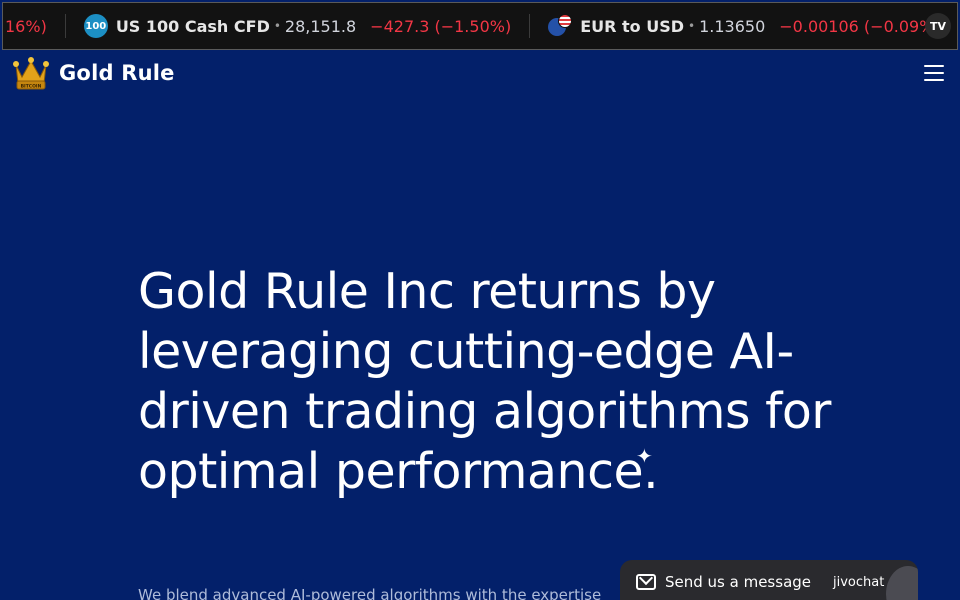 The height and width of the screenshot is (600, 960). I want to click on ticker-item-eurusd: EUR to USD • 1.13650 −0.00106 (−0.09%), so click(744, 26).